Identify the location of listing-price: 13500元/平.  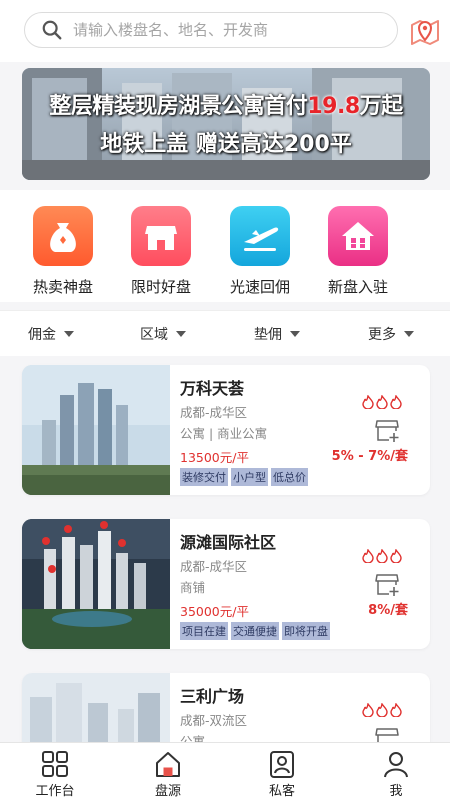
(214, 457).